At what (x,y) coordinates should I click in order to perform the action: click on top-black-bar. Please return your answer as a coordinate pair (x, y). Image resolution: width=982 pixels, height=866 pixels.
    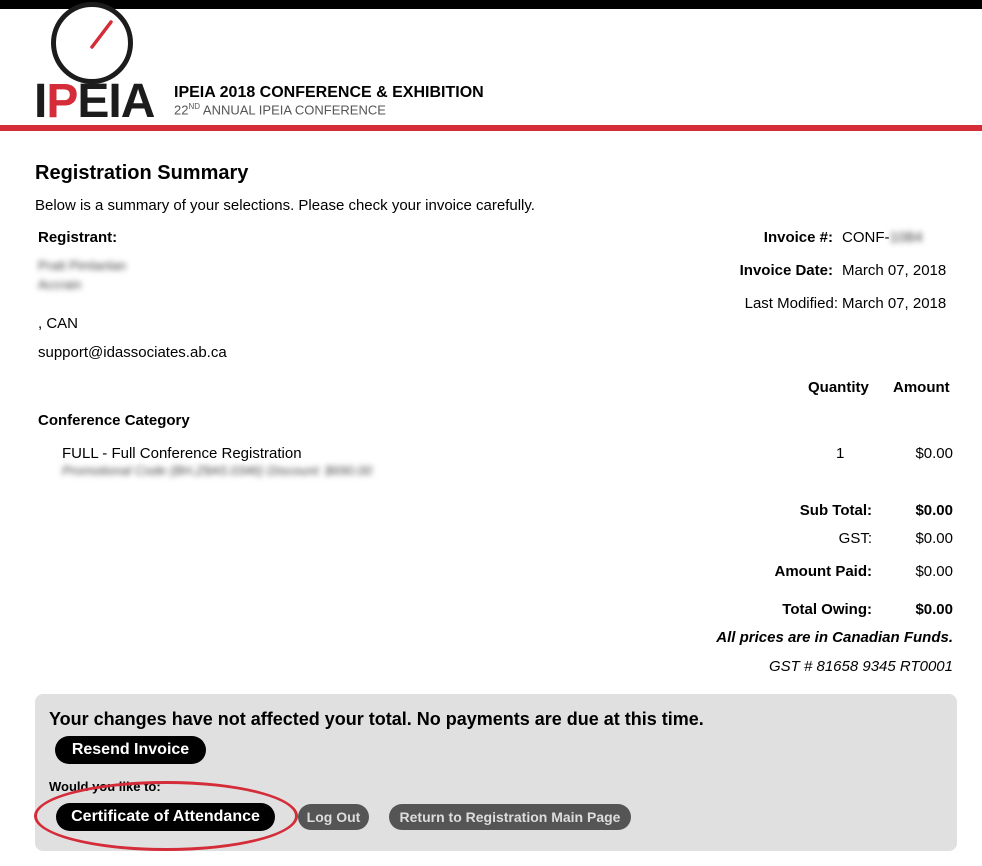
    Looking at the image, I should click on (491, 4).